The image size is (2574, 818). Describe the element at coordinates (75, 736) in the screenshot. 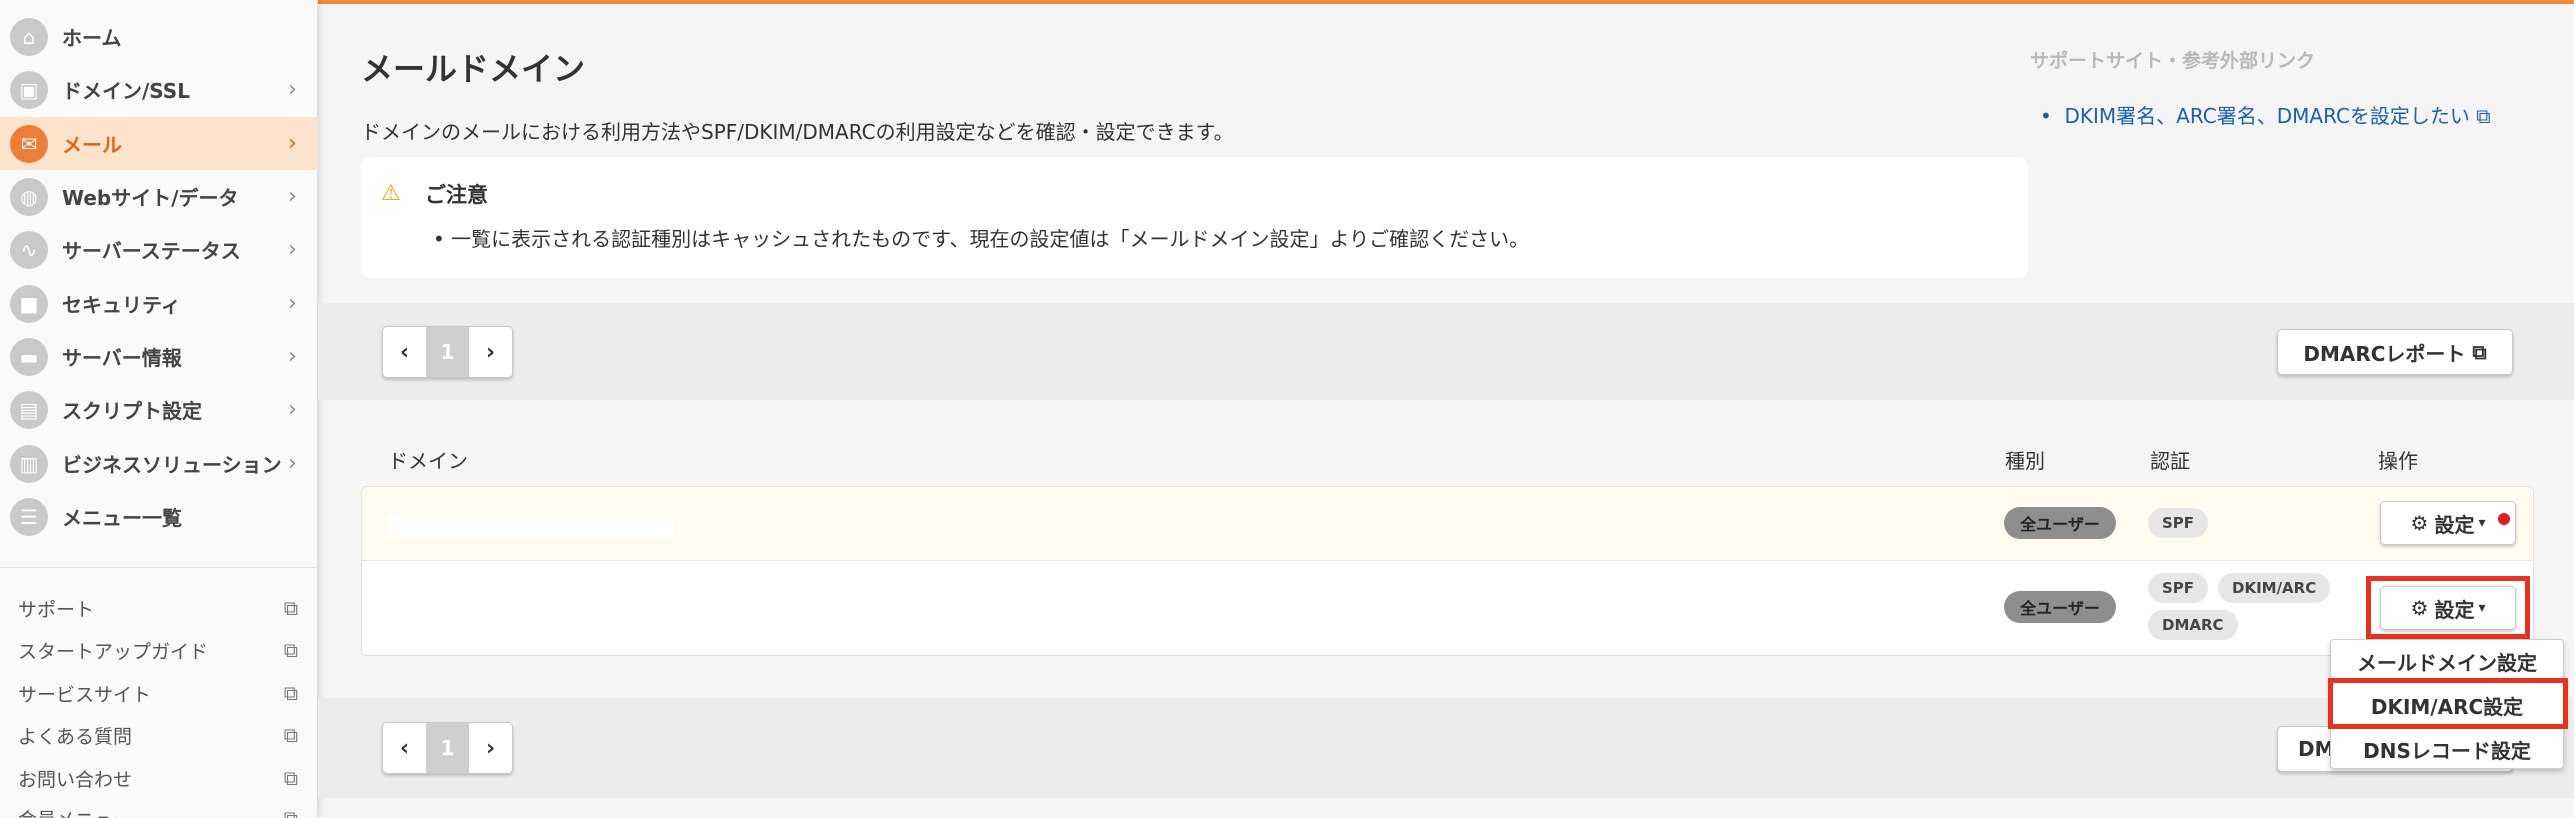

I see `sidebar-link-label: よくある質問` at that location.